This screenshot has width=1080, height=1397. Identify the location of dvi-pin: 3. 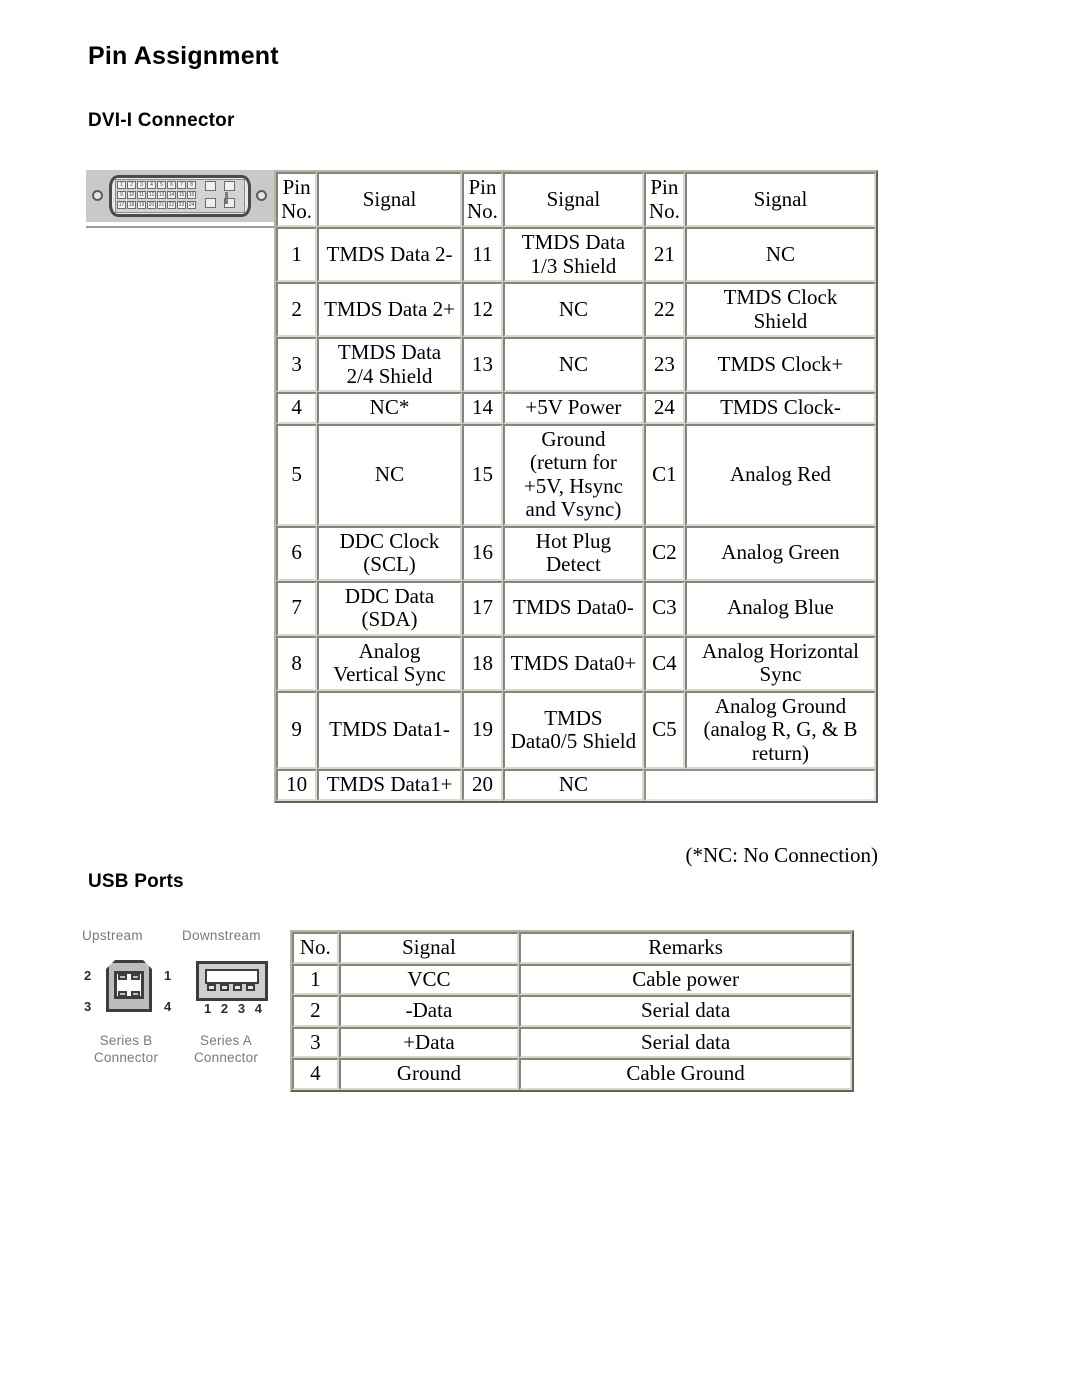
(141, 185).